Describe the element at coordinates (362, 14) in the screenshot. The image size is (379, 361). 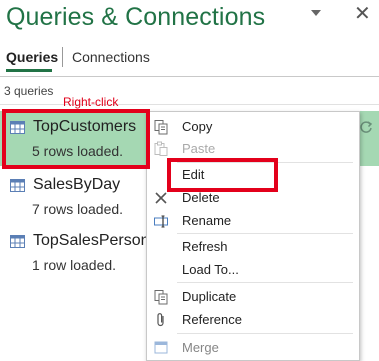
I see `close-icon: ✕` at that location.